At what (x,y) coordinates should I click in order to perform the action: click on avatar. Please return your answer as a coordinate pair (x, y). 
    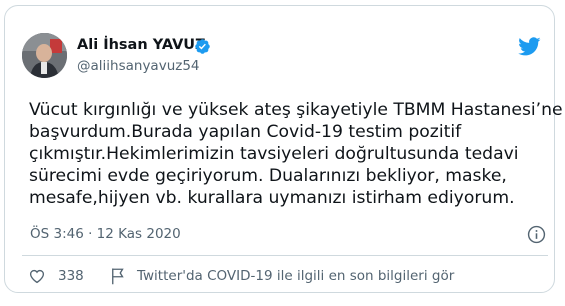
    Looking at the image, I should click on (44, 55).